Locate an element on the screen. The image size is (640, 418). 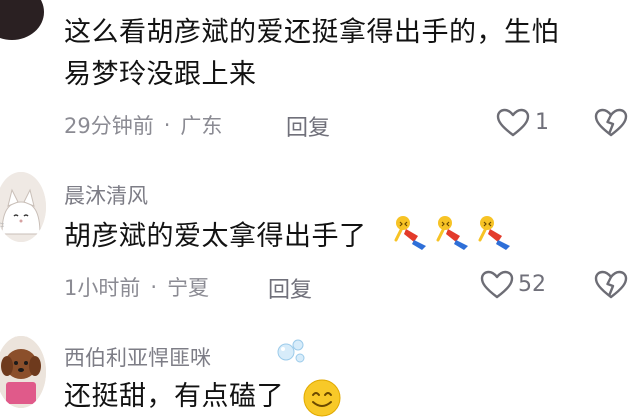
cat-avatar-icon is located at coordinates (23, 207).